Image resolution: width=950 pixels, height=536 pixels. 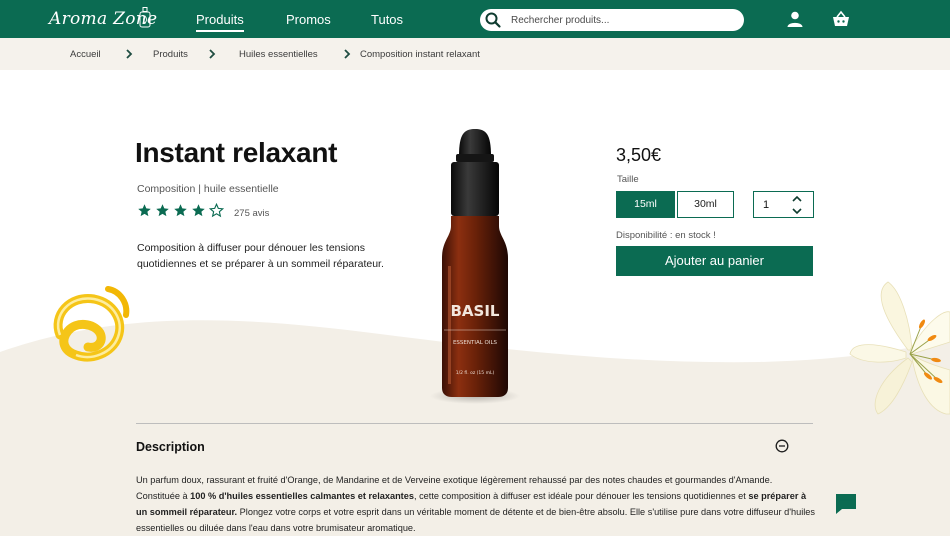 I want to click on user-icon, so click(x=795, y=19).